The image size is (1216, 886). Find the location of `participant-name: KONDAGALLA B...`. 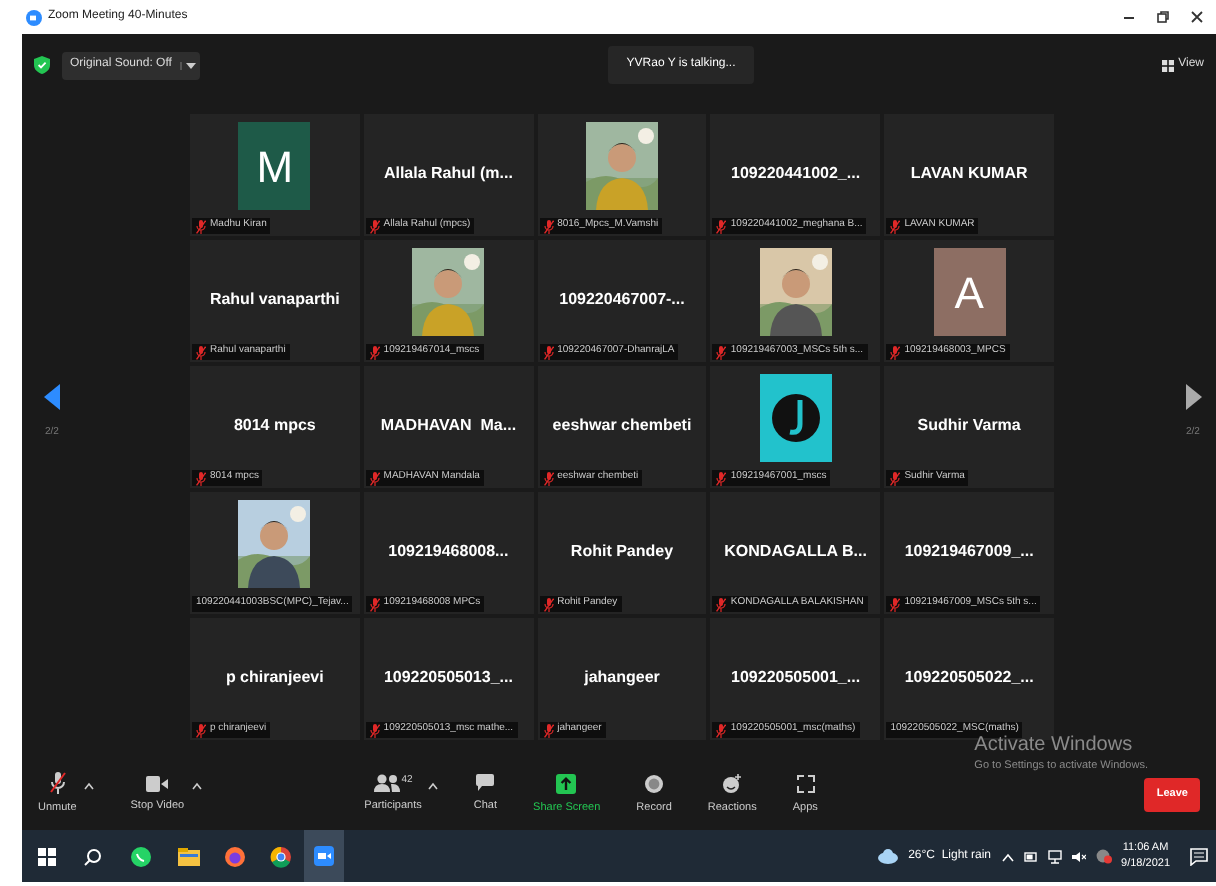

participant-name: KONDAGALLA B... is located at coordinates (795, 552).